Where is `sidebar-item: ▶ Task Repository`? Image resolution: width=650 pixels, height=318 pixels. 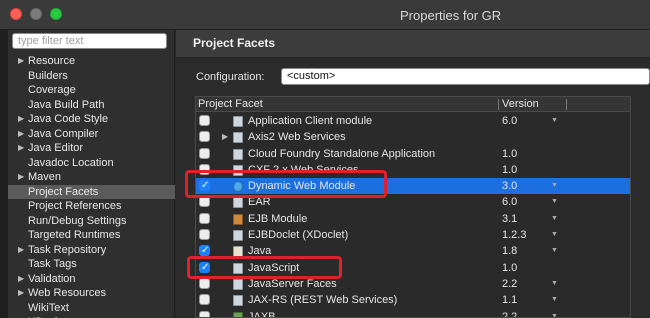 sidebar-item: ▶ Task Repository is located at coordinates (91, 250).